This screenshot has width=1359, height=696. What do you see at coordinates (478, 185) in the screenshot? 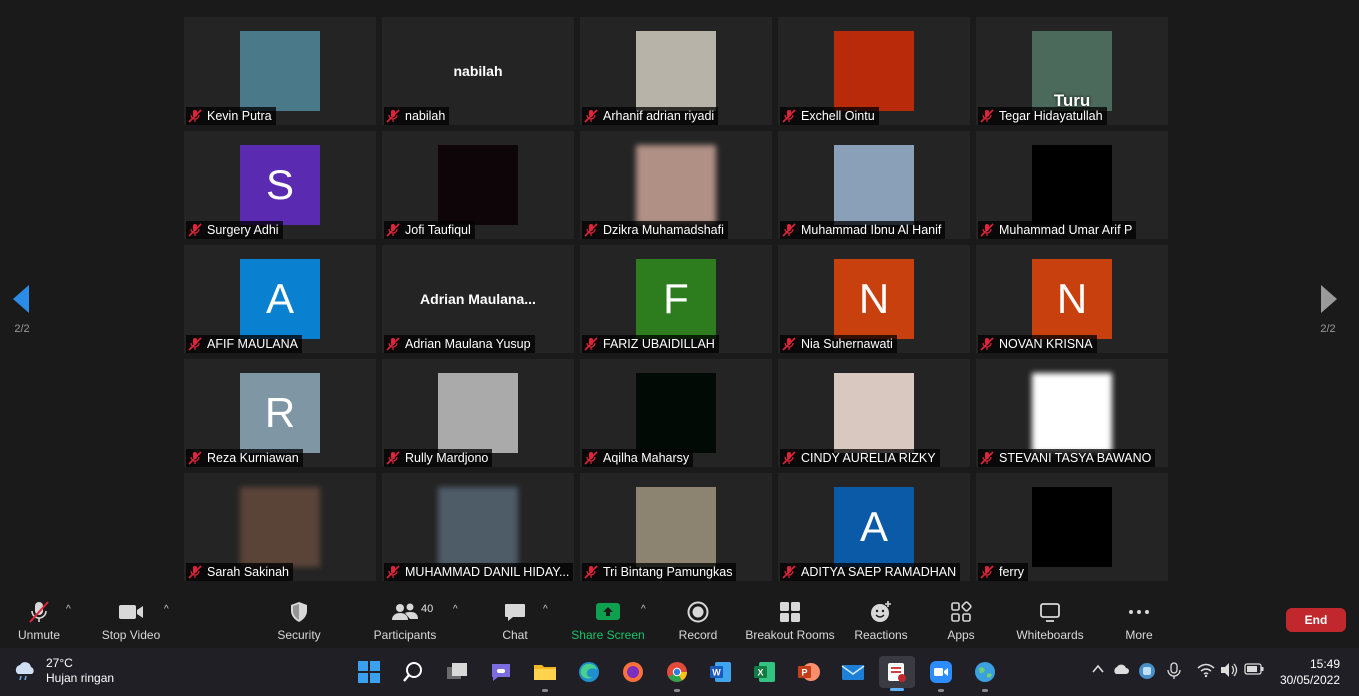
I see `participant-tile: Jofi Taufiqul` at bounding box center [478, 185].